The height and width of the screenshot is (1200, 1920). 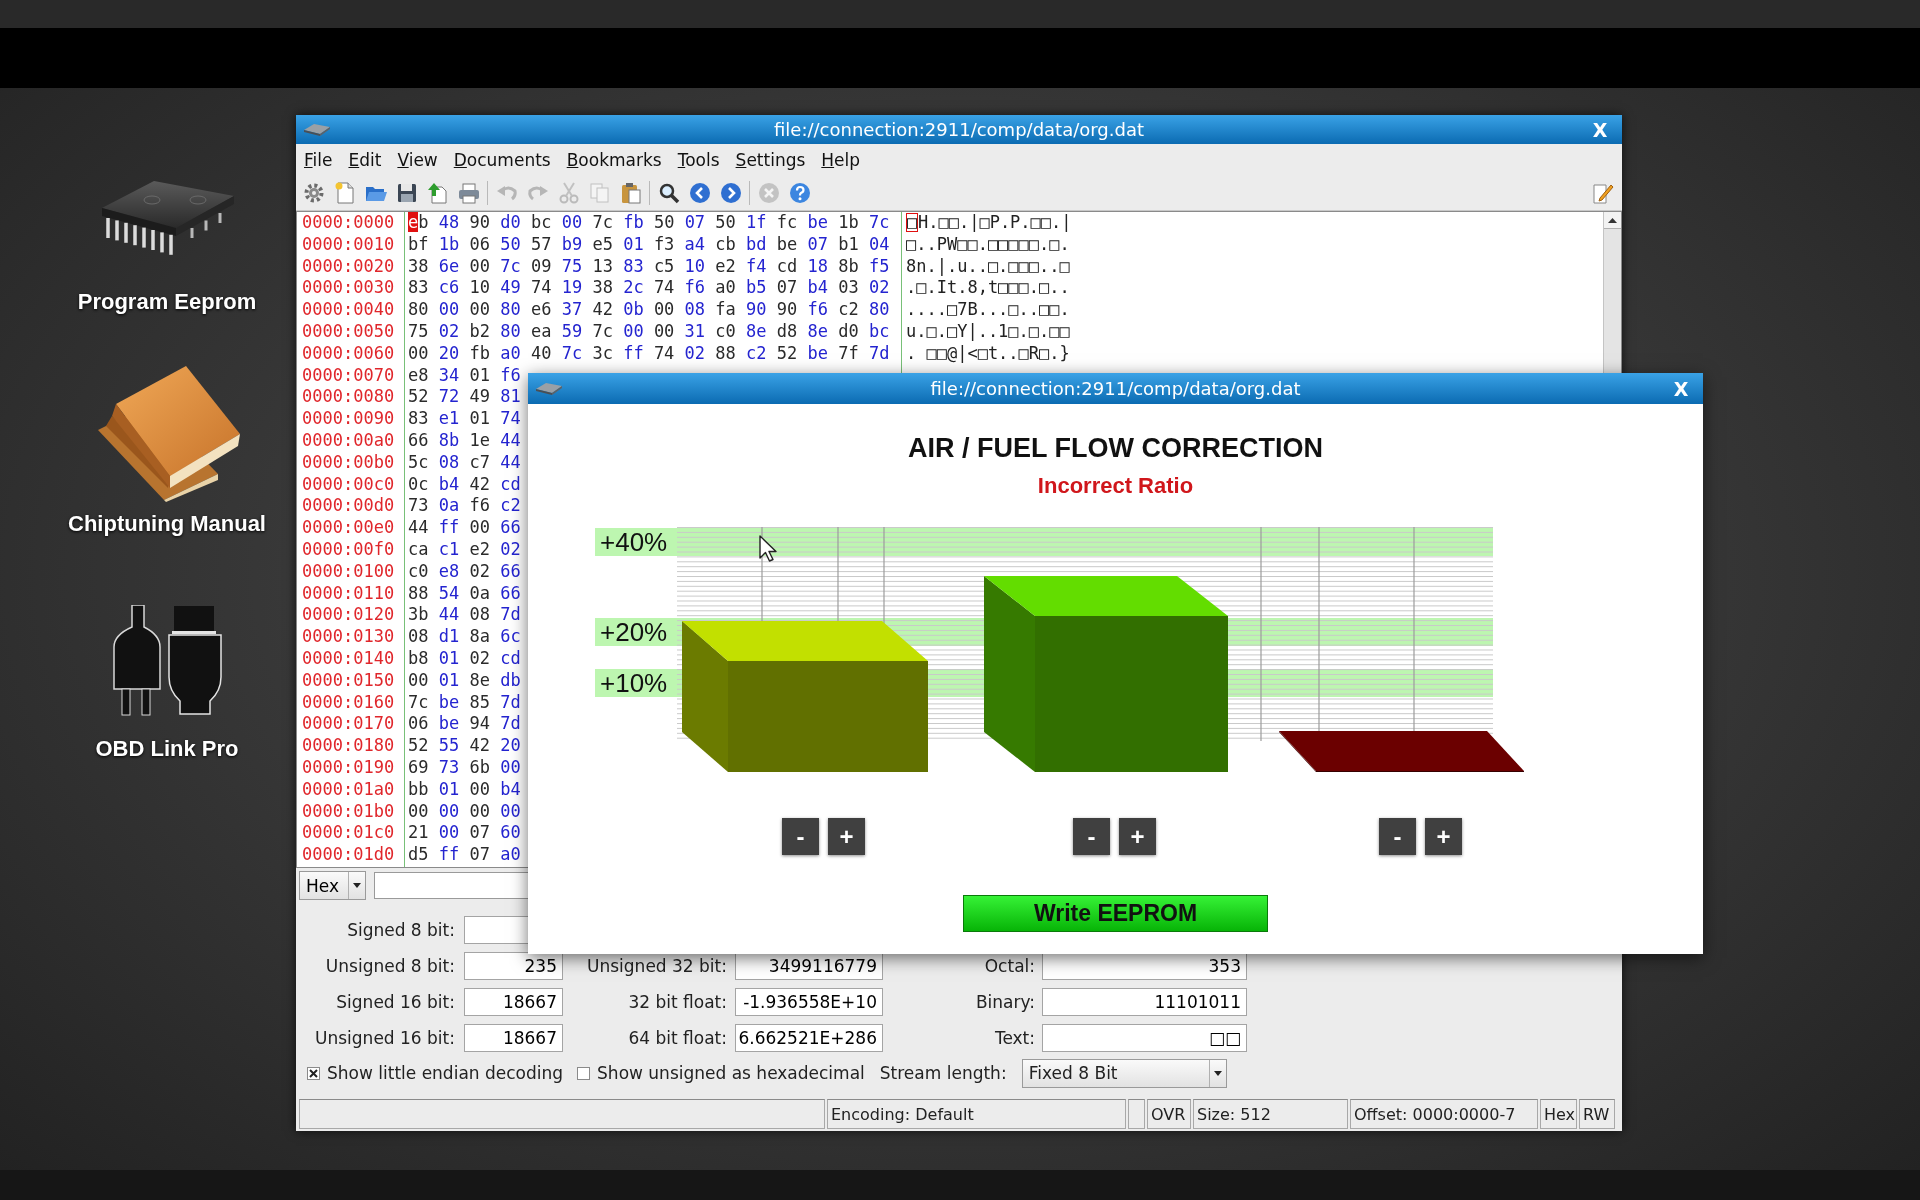 What do you see at coordinates (654, 266) in the screenshot?
I see `hex-bytes: 38 6e 00 7c 09 75 13 83 c5 10 e2 f4 cd 18 8b f5` at bounding box center [654, 266].